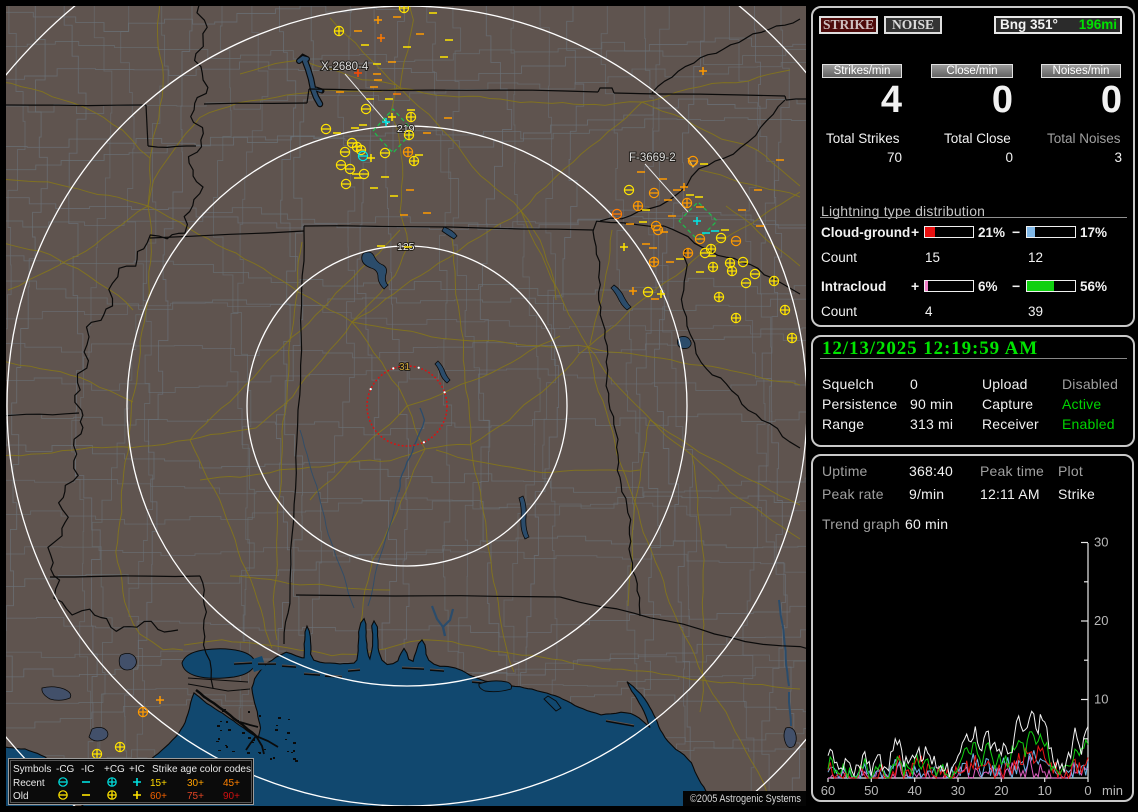 The width and height of the screenshot is (1138, 812). I want to click on svg-text: 31, so click(405, 367).